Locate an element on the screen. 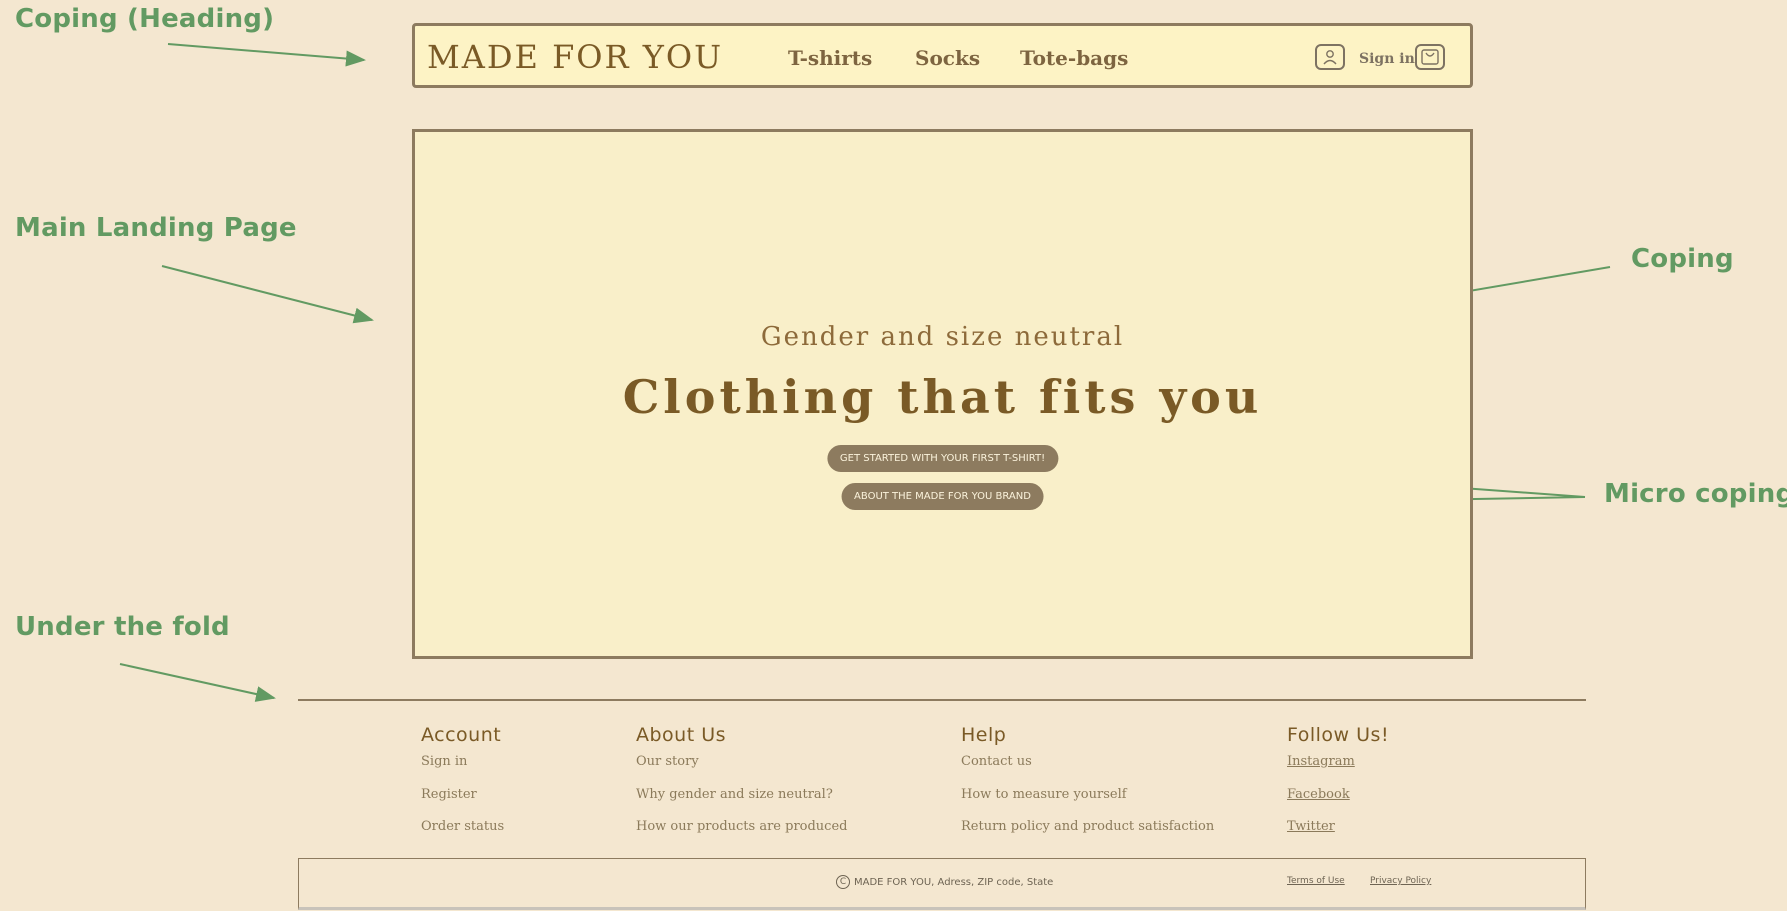 The width and height of the screenshot is (1787, 911). copyright-text: MADE FOR YOU, Adress, ZIP code, State is located at coordinates (954, 882).